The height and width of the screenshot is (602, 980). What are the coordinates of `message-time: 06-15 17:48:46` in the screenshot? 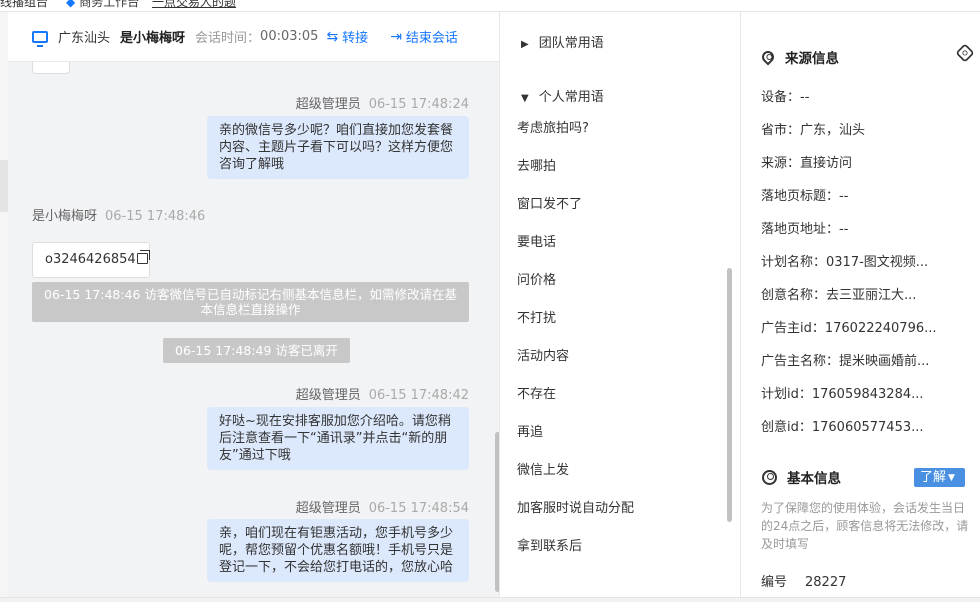 It's located at (155, 216).